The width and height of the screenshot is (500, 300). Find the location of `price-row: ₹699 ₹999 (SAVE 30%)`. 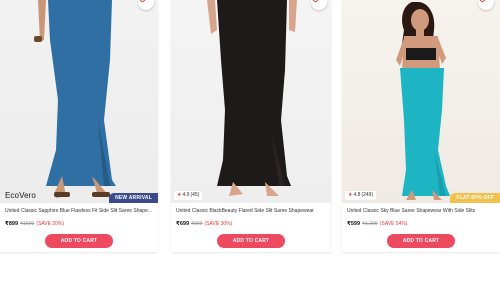

price-row: ₹699 ₹999 (SAVE 30%) is located at coordinates (204, 224).